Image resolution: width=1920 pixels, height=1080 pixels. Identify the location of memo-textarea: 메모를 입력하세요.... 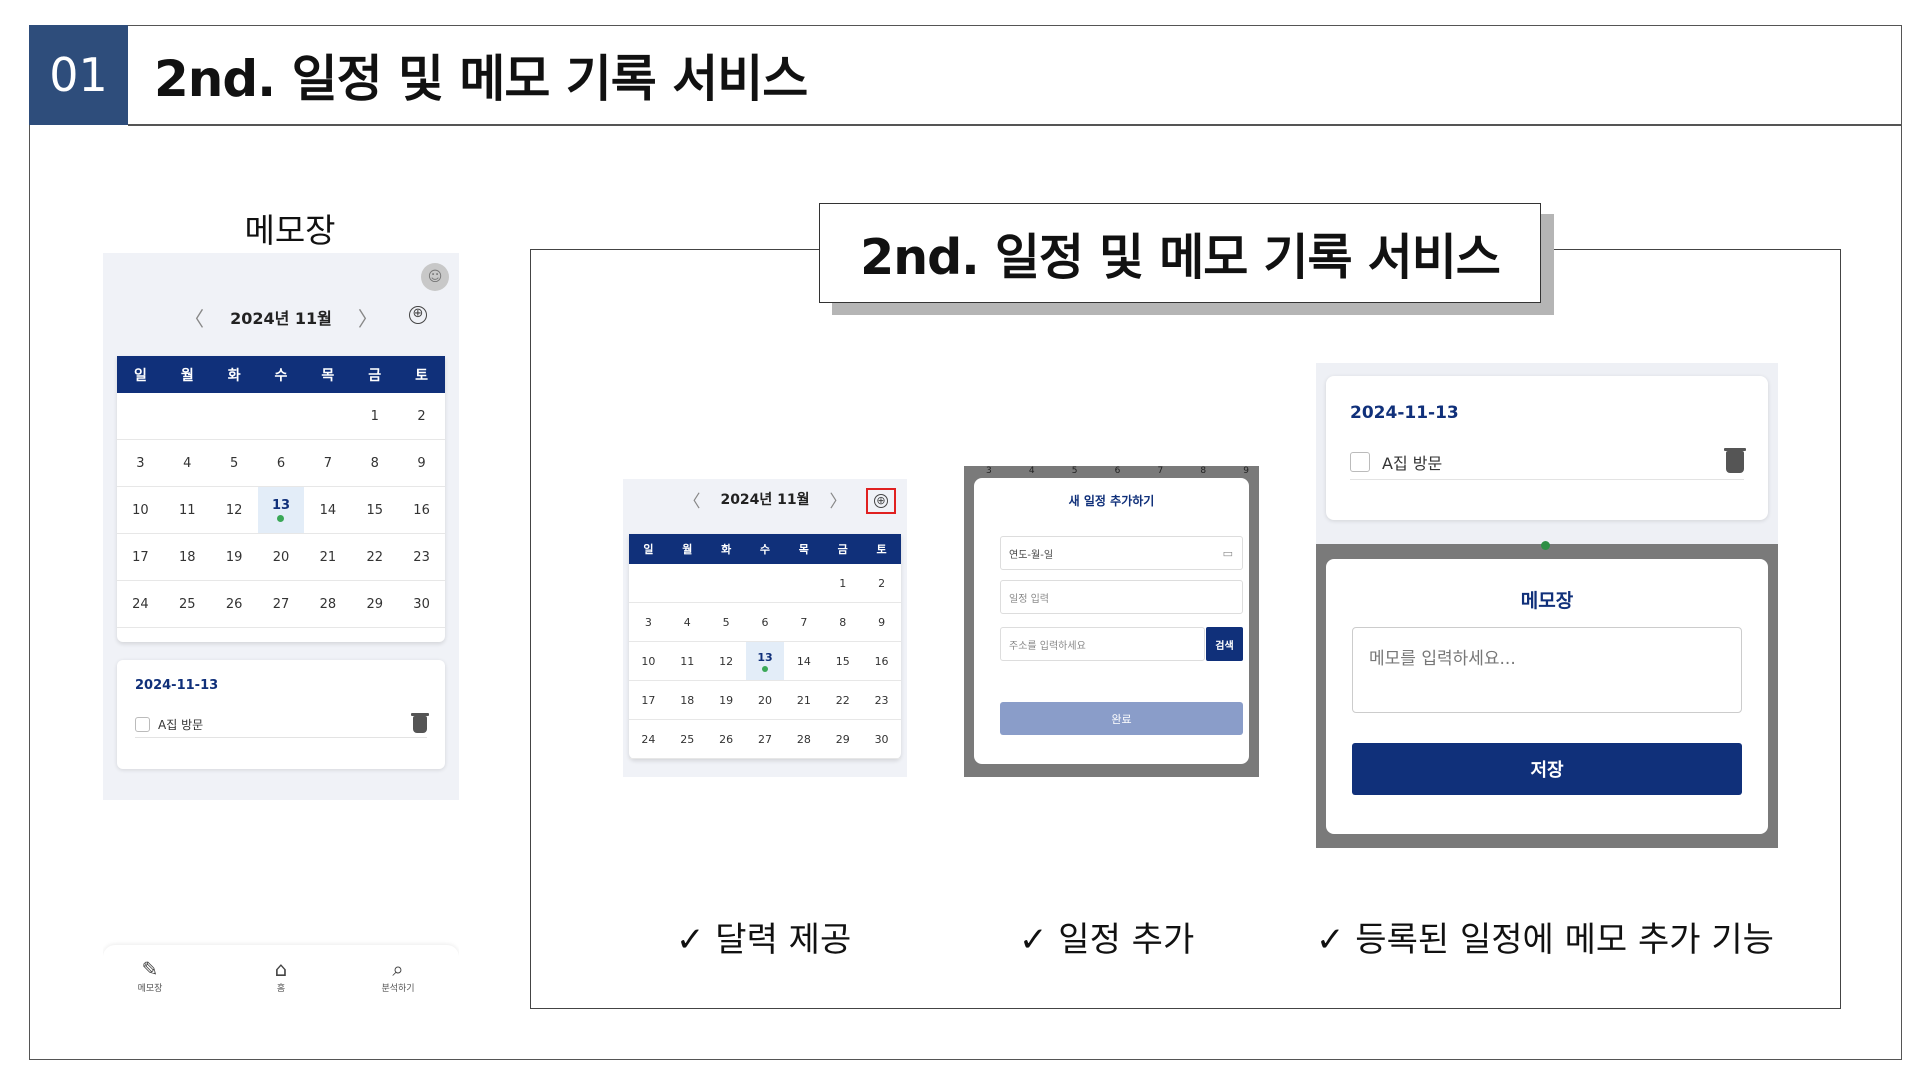
(1547, 670).